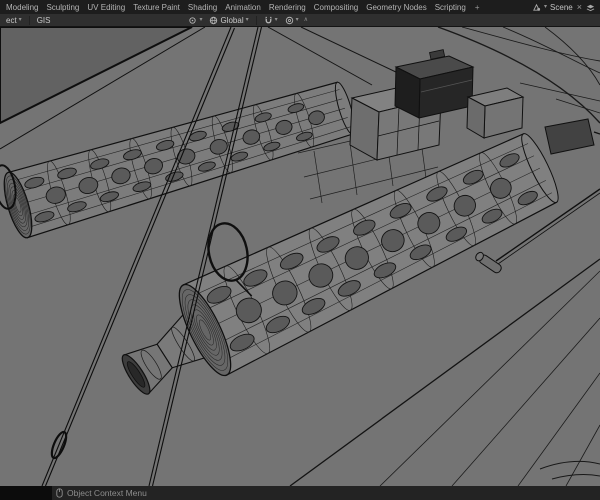  I want to click on scene-icon, so click(536, 7).